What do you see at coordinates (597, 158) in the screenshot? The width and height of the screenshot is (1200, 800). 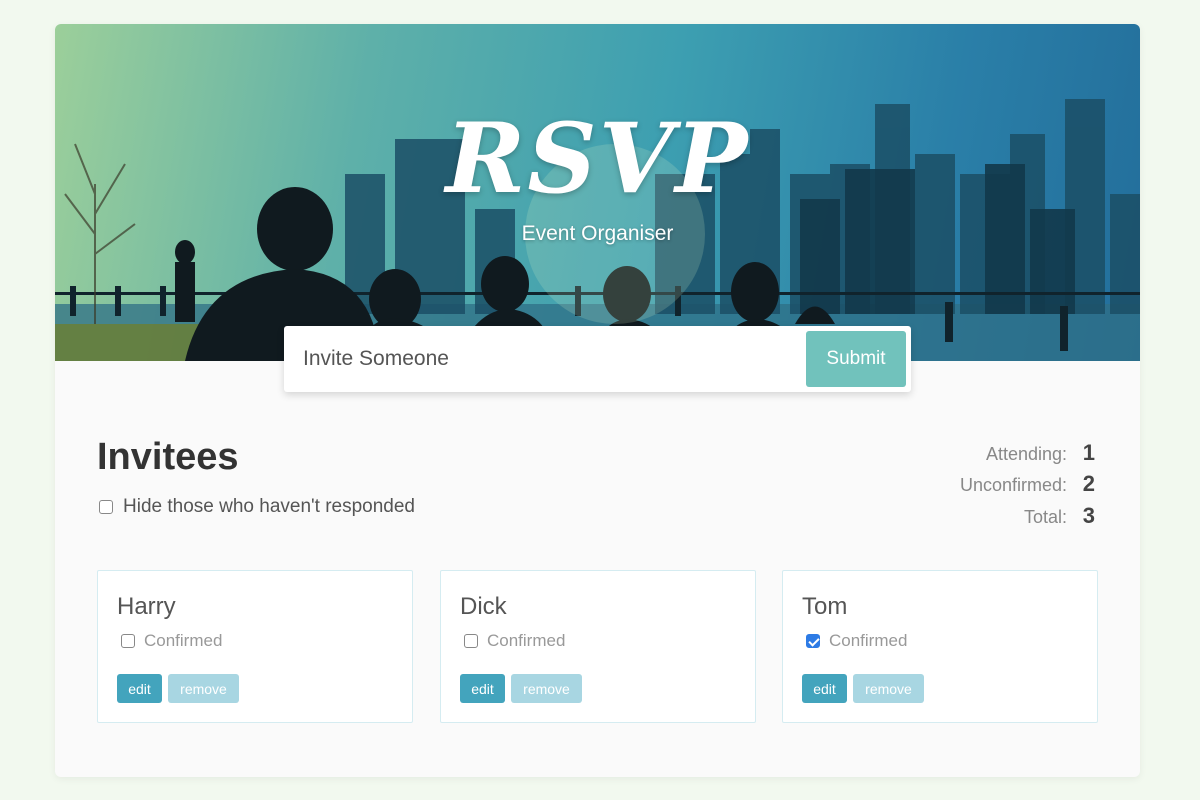 I see `app-title: RSVP` at bounding box center [597, 158].